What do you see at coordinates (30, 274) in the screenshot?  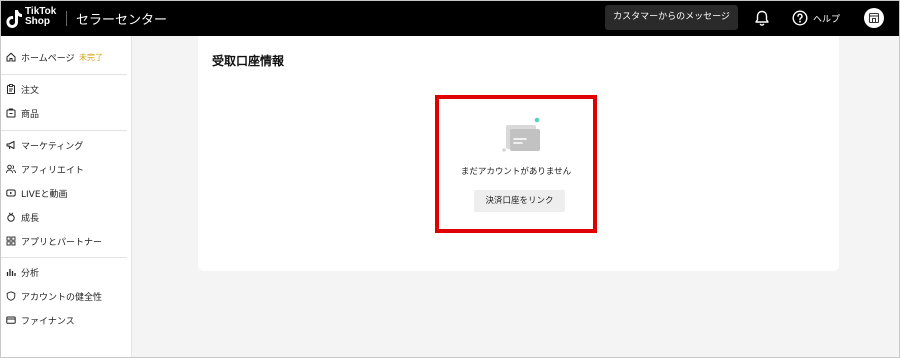 I see `sidebar-item-label: 分析` at bounding box center [30, 274].